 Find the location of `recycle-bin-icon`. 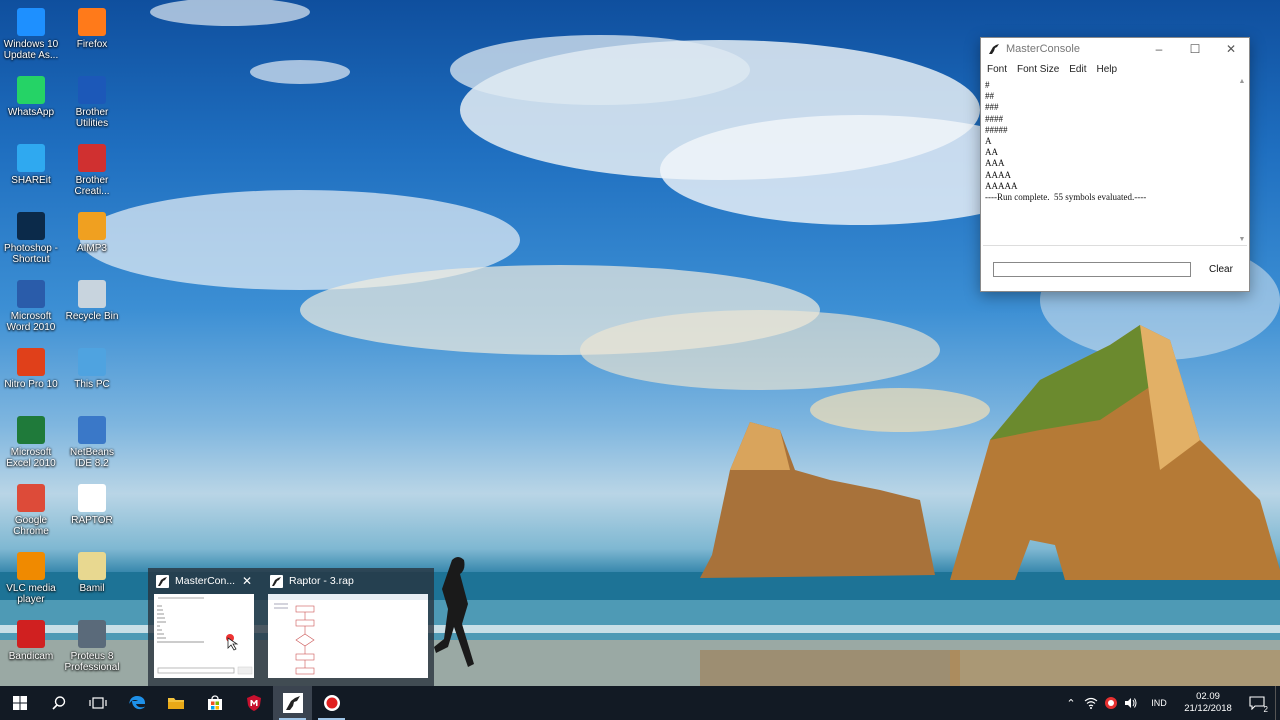

recycle-bin-icon is located at coordinates (92, 294).